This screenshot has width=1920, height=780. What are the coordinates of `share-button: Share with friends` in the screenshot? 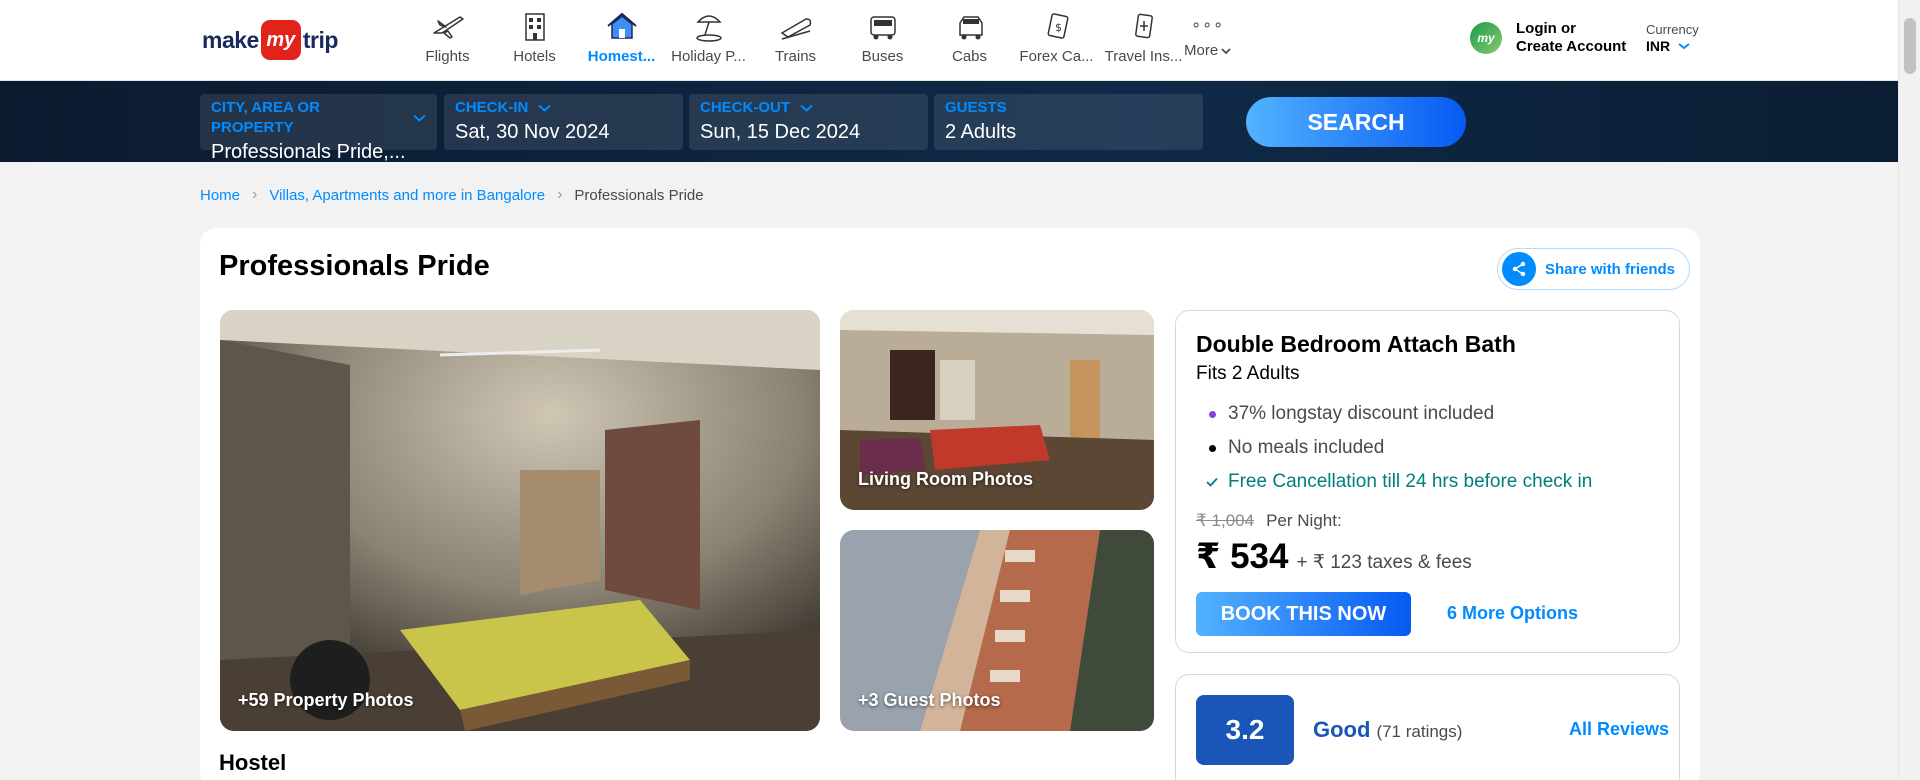 It's located at (1594, 269).